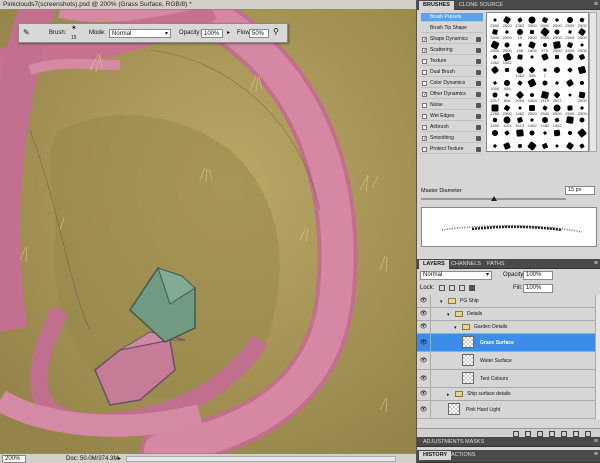  I want to click on layer-row: 👁 Grass Surface, so click(506, 343).